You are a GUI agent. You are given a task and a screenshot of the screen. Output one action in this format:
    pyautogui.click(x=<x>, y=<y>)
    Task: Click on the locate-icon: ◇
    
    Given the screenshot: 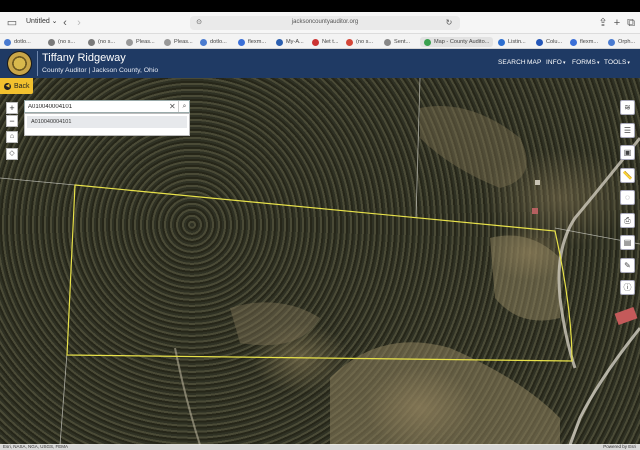 What is the action you would take?
    pyautogui.click(x=12, y=153)
    